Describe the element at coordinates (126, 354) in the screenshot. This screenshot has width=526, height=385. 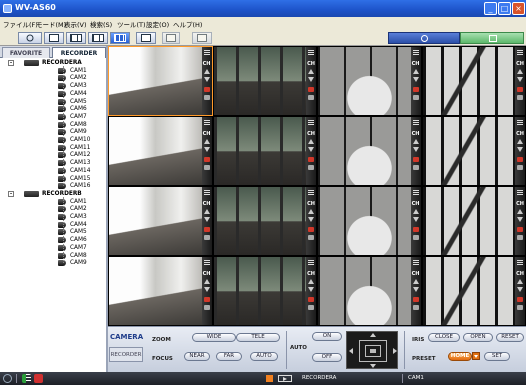
I see `recorder-tab: RECORDER` at that location.